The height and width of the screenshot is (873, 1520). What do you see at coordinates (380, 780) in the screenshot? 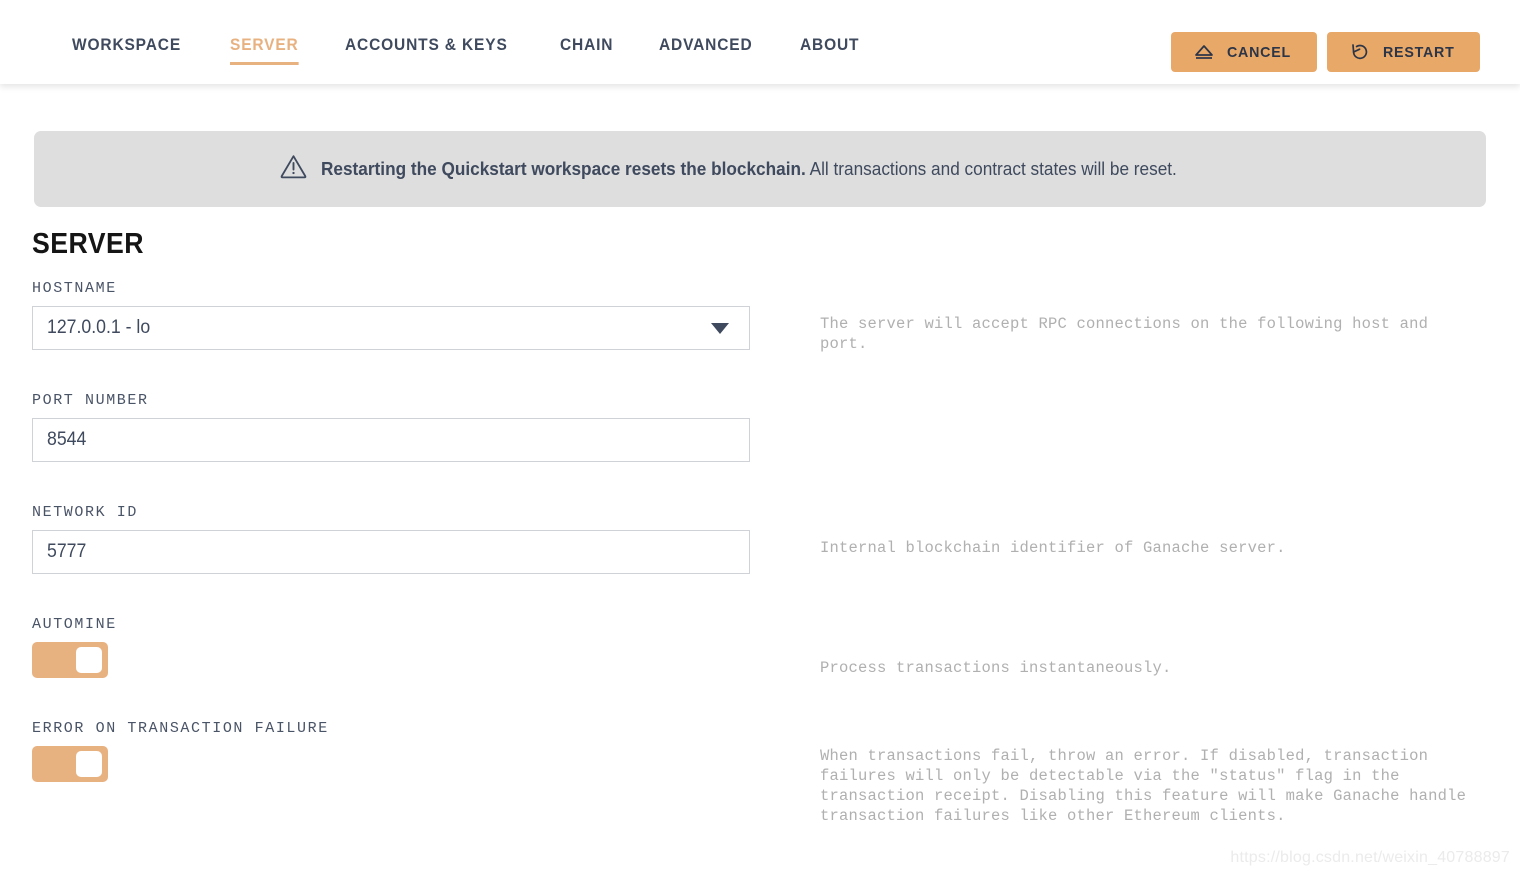
I see `error-on-failure-field-group: ERROR ON TRANSACTION FAILURE` at bounding box center [380, 780].